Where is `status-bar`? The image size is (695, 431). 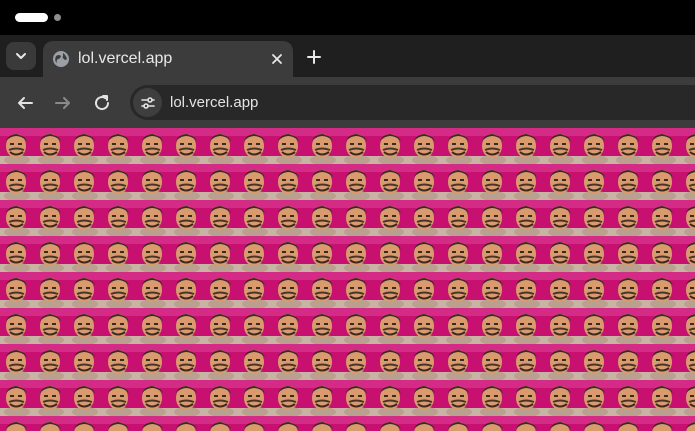
status-bar is located at coordinates (347, 17).